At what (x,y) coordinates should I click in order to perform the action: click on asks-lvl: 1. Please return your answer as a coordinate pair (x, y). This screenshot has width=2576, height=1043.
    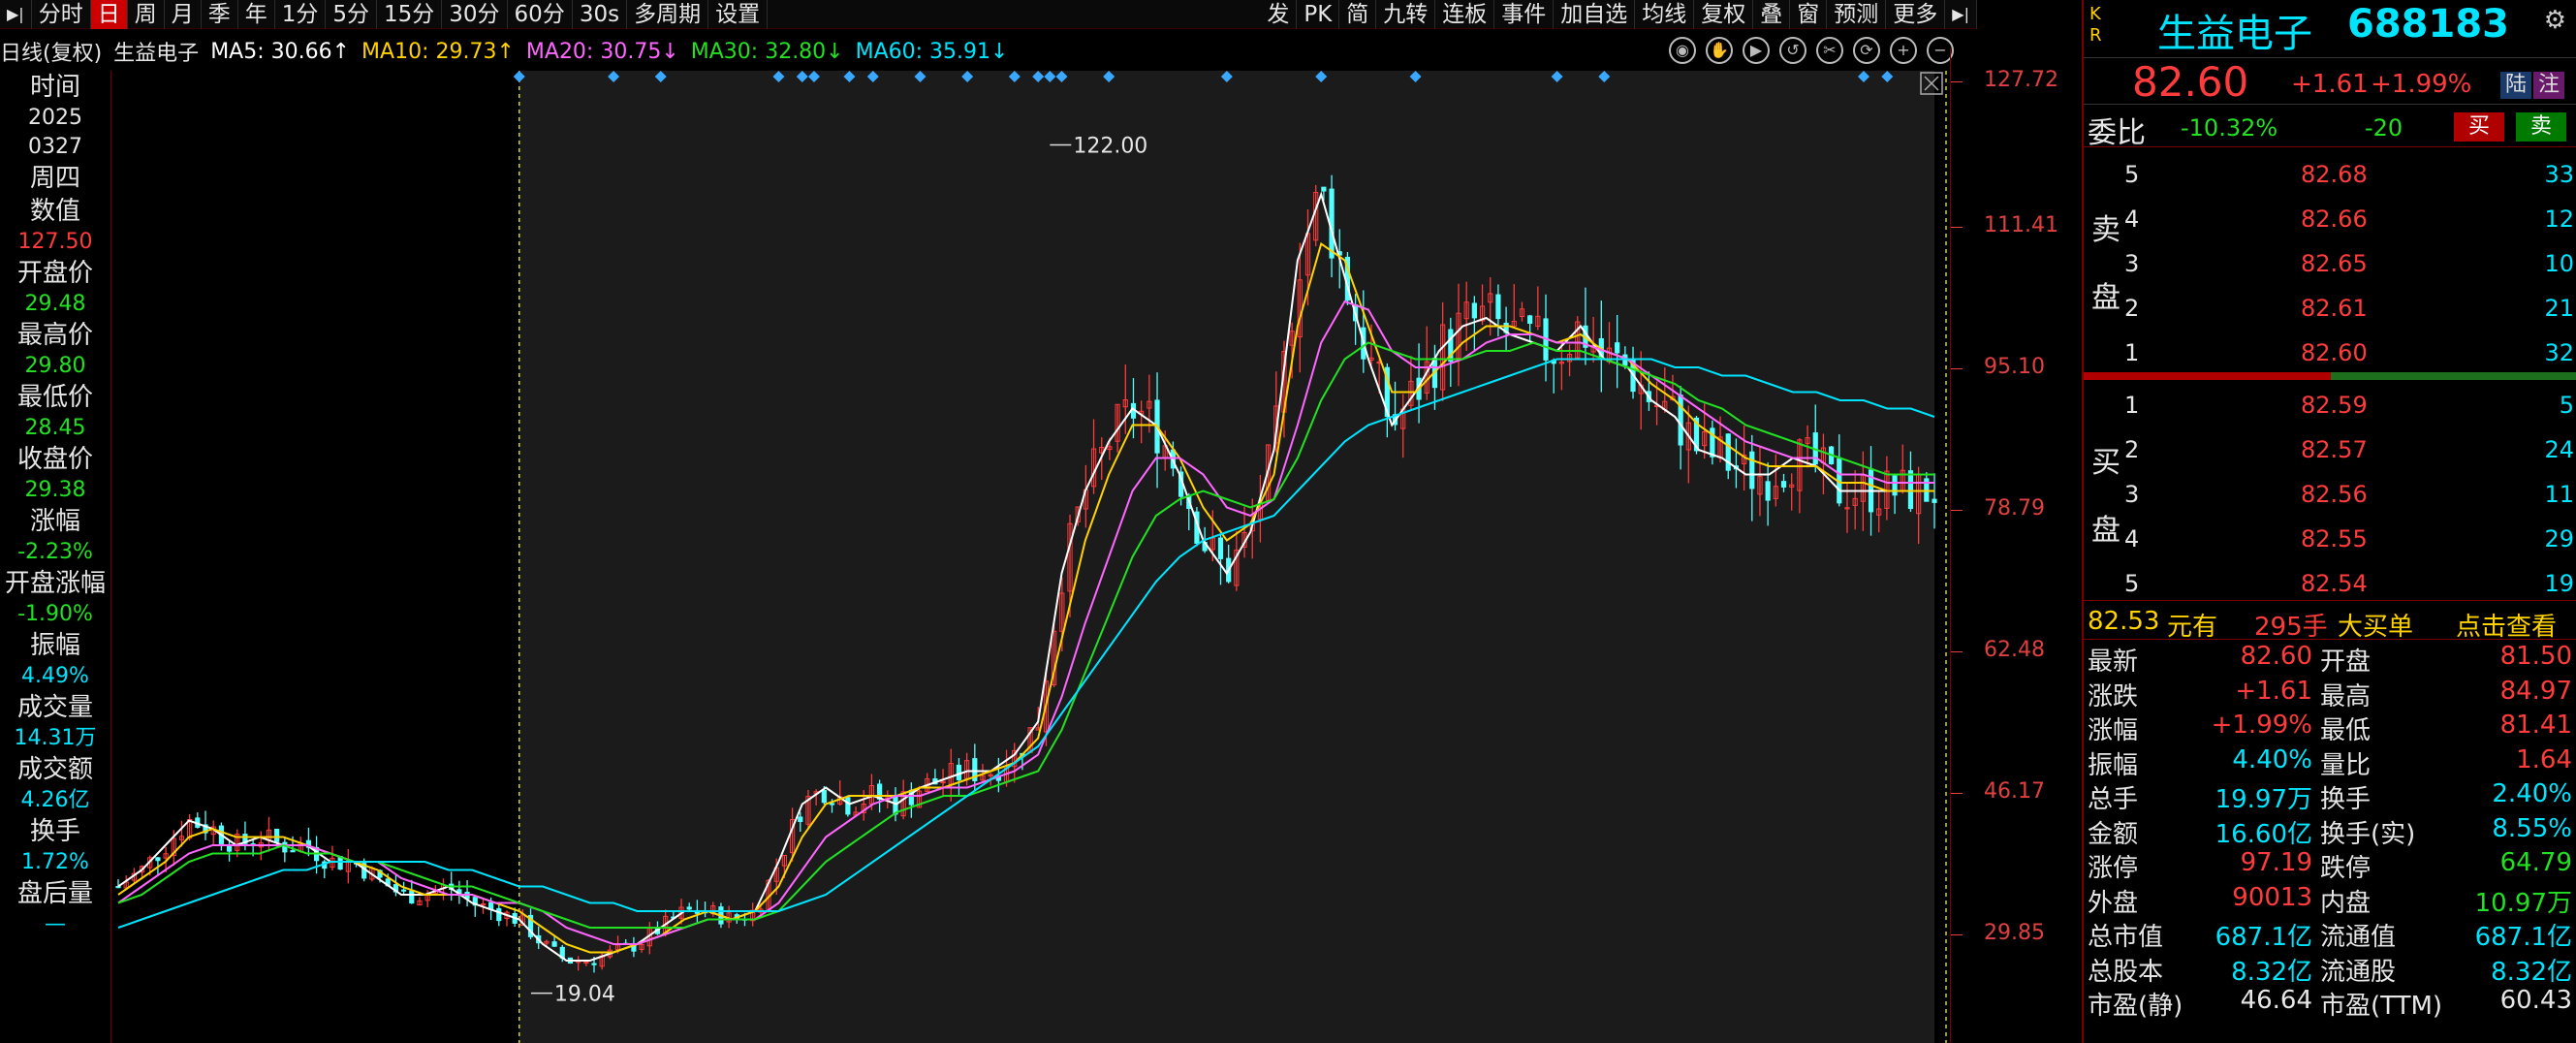
    Looking at the image, I should click on (2132, 352).